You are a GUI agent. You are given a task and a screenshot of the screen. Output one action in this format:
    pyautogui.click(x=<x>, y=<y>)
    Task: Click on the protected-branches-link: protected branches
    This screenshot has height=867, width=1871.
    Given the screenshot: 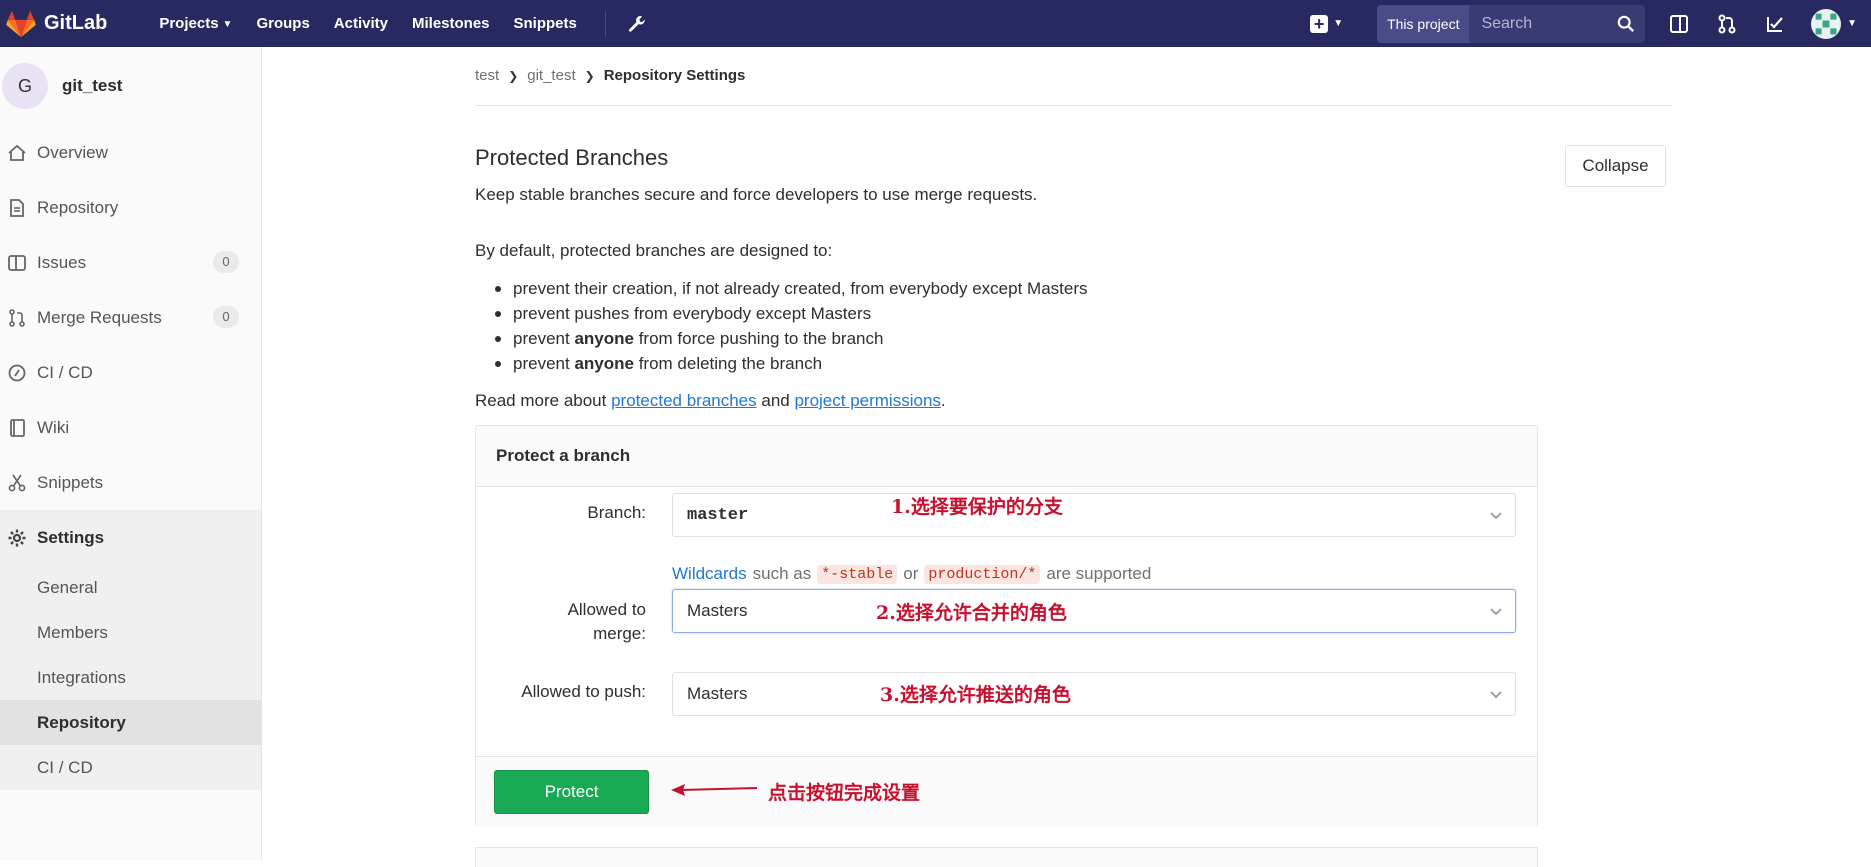 What is the action you would take?
    pyautogui.click(x=684, y=400)
    